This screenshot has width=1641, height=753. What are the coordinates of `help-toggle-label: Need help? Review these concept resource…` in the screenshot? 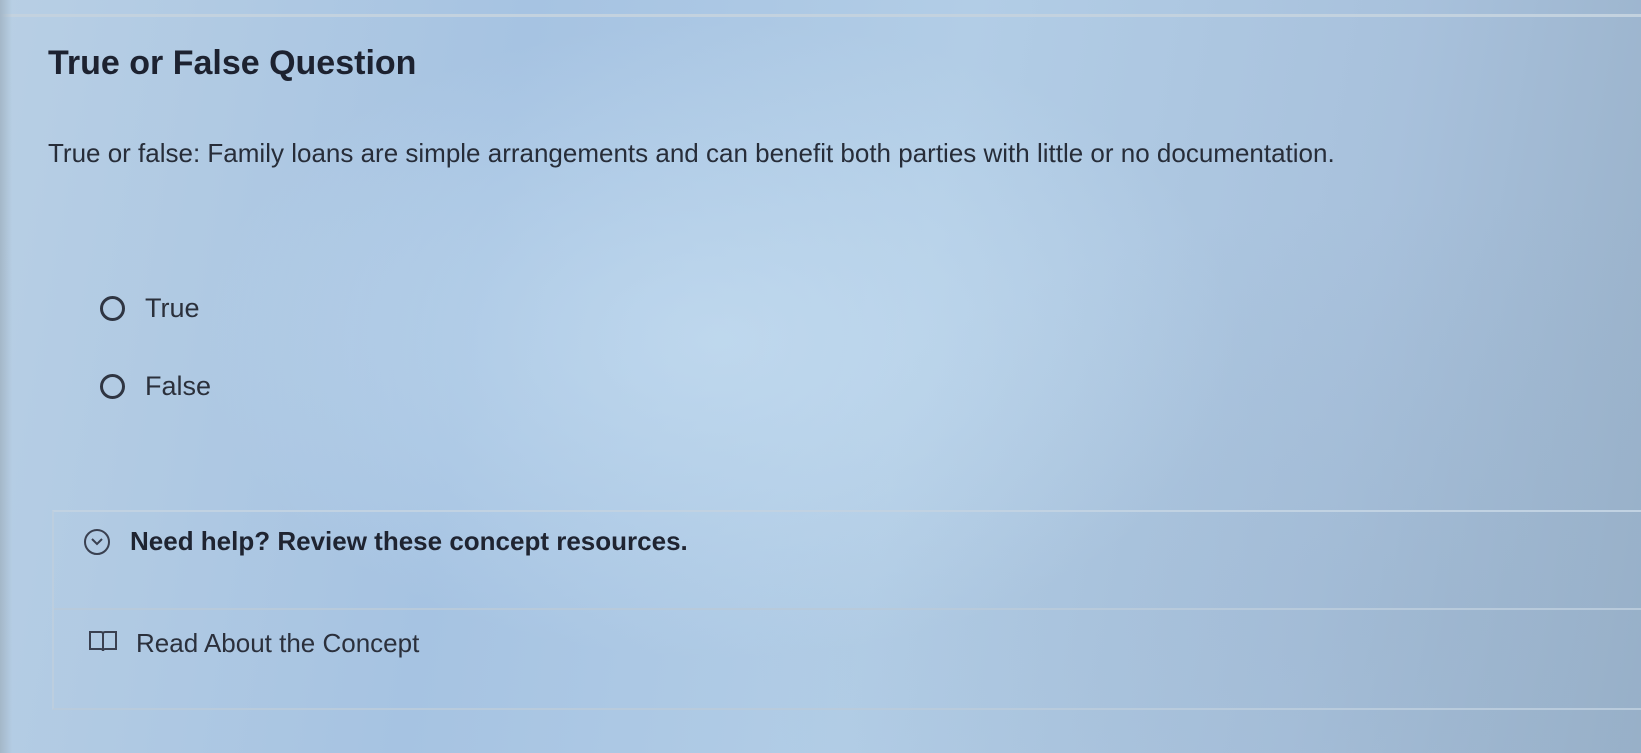 It's located at (409, 541).